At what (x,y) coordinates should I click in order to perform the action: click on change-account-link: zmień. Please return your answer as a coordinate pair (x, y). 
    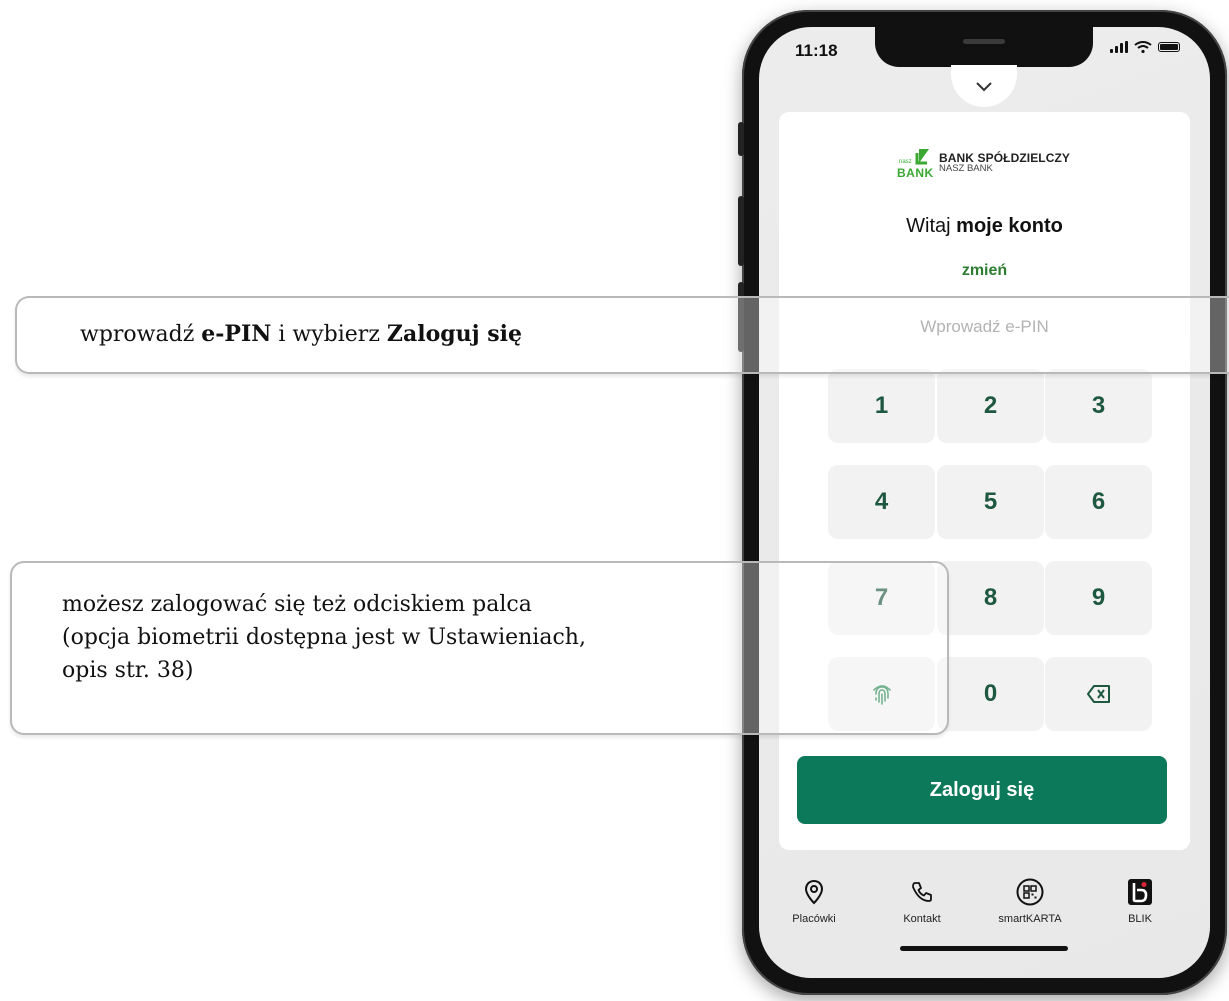
    Looking at the image, I should click on (984, 271).